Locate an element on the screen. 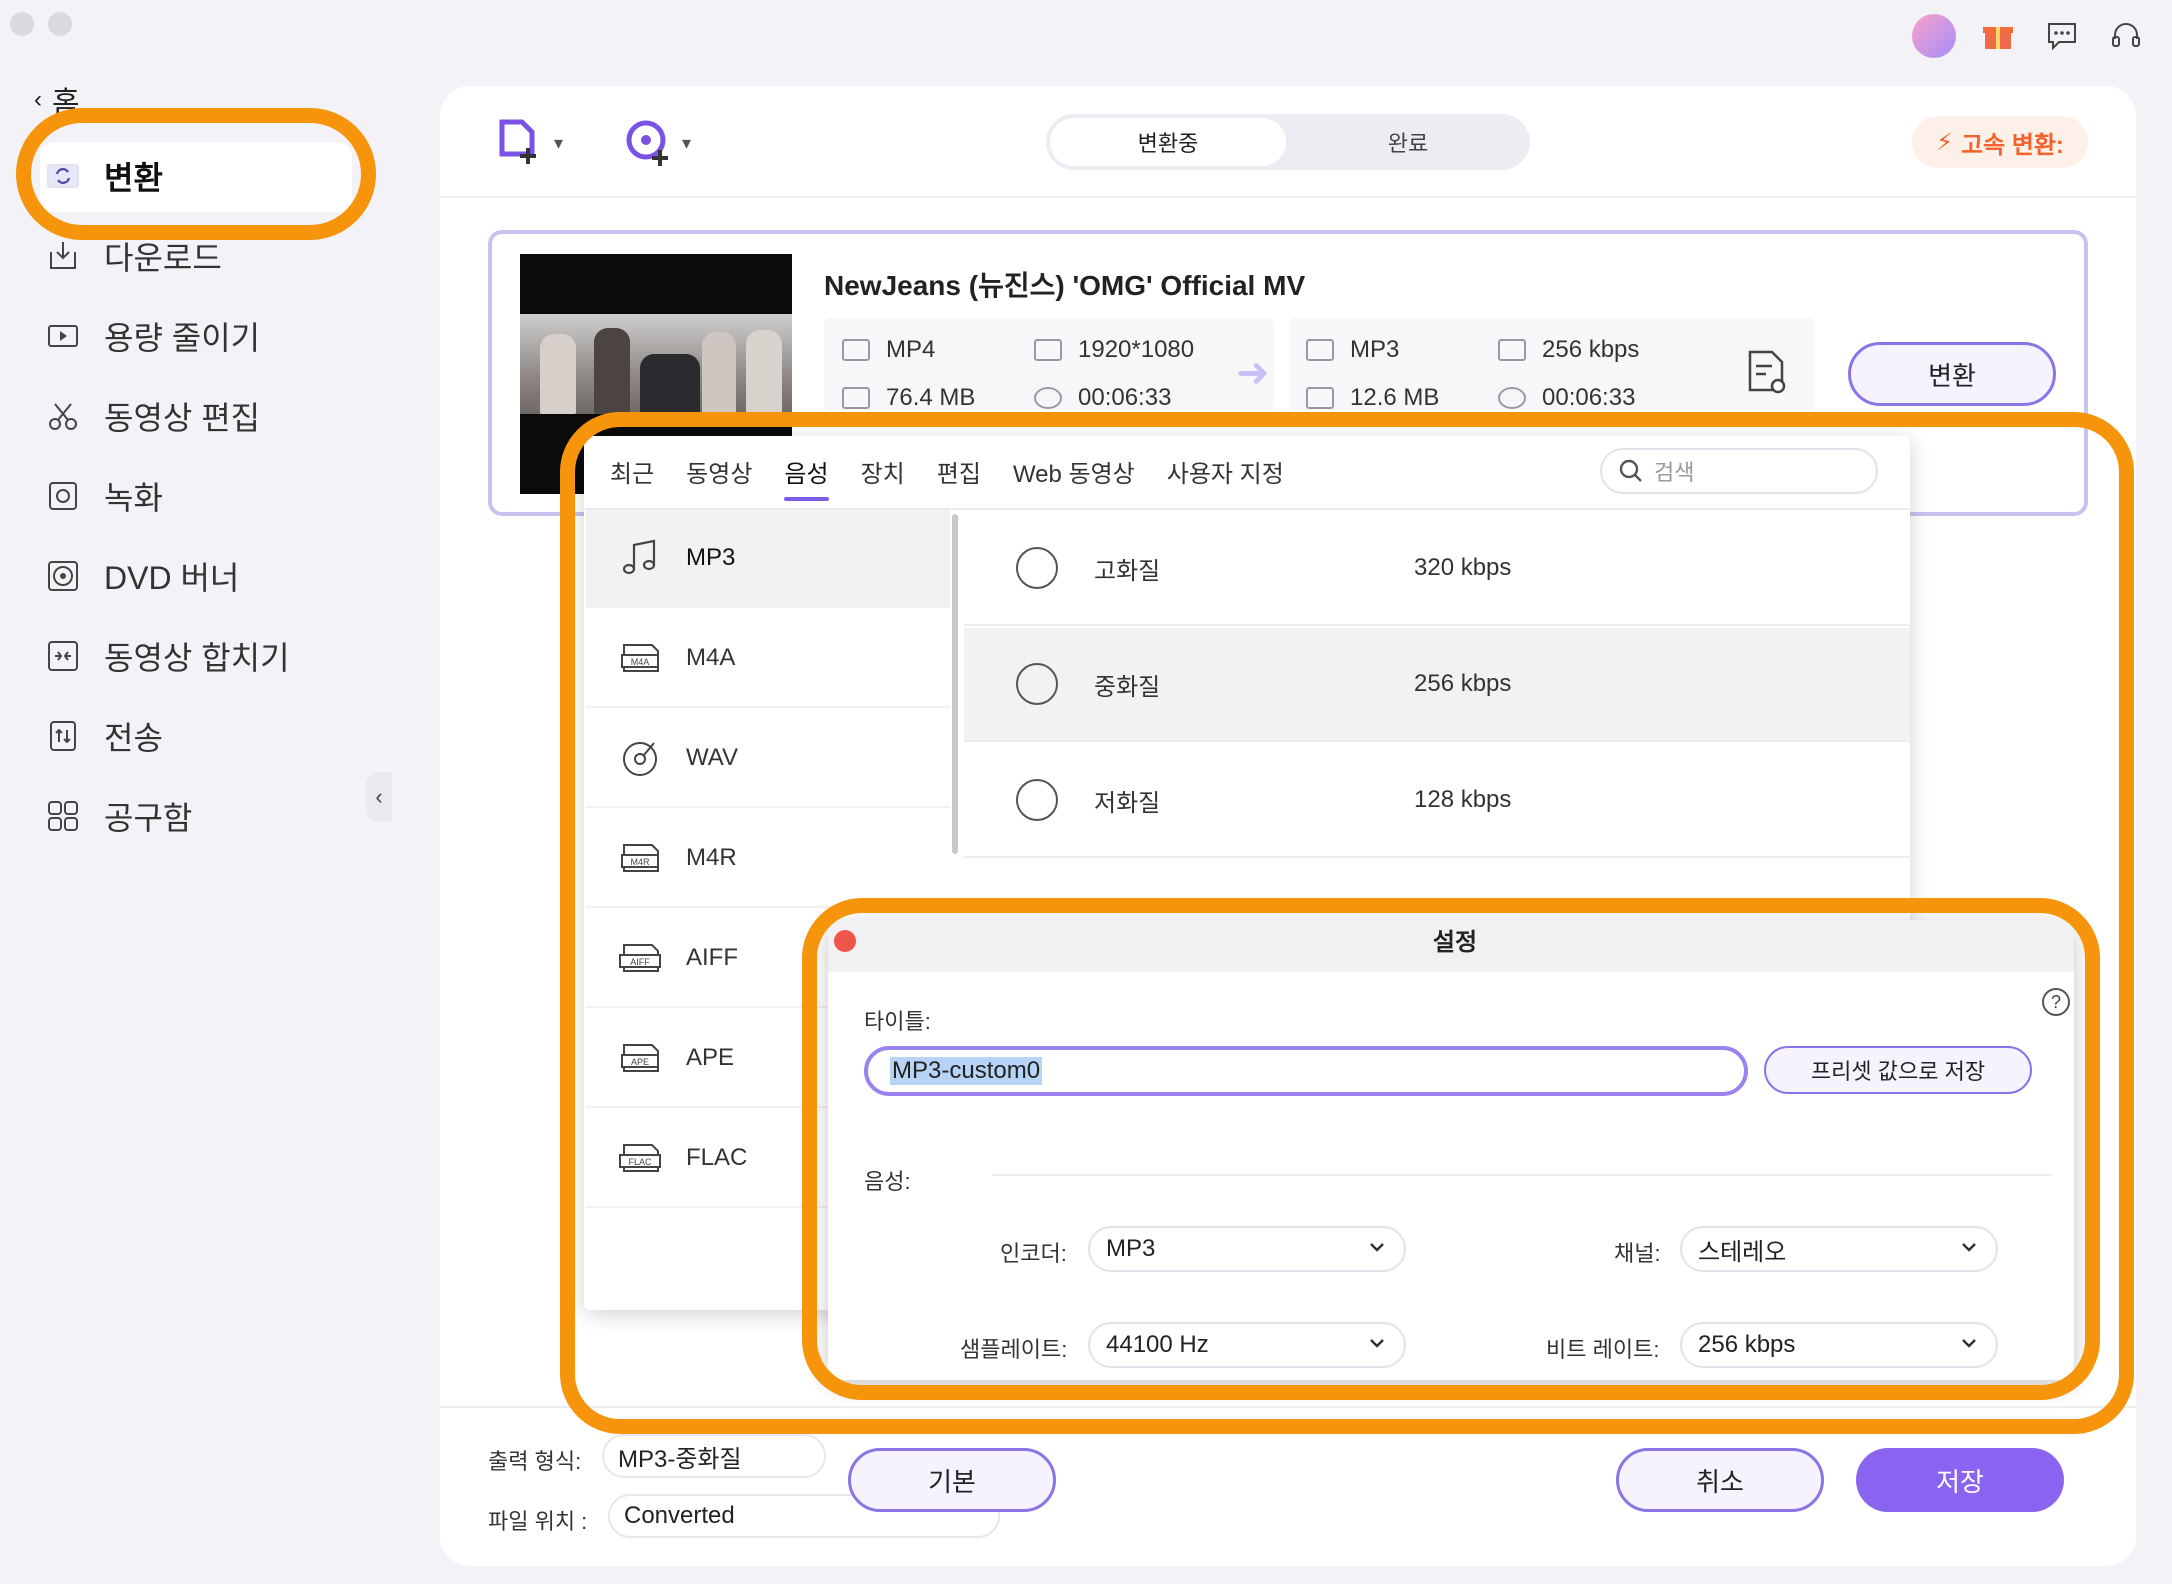  gift-icon is located at coordinates (1998, 36).